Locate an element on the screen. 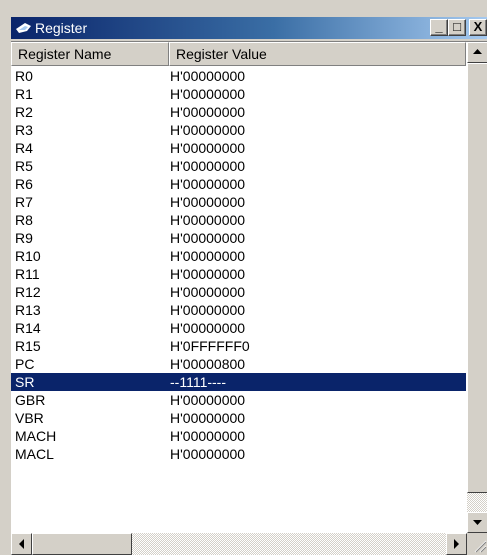 The height and width of the screenshot is (555, 487). window-title: Register is located at coordinates (61, 28).